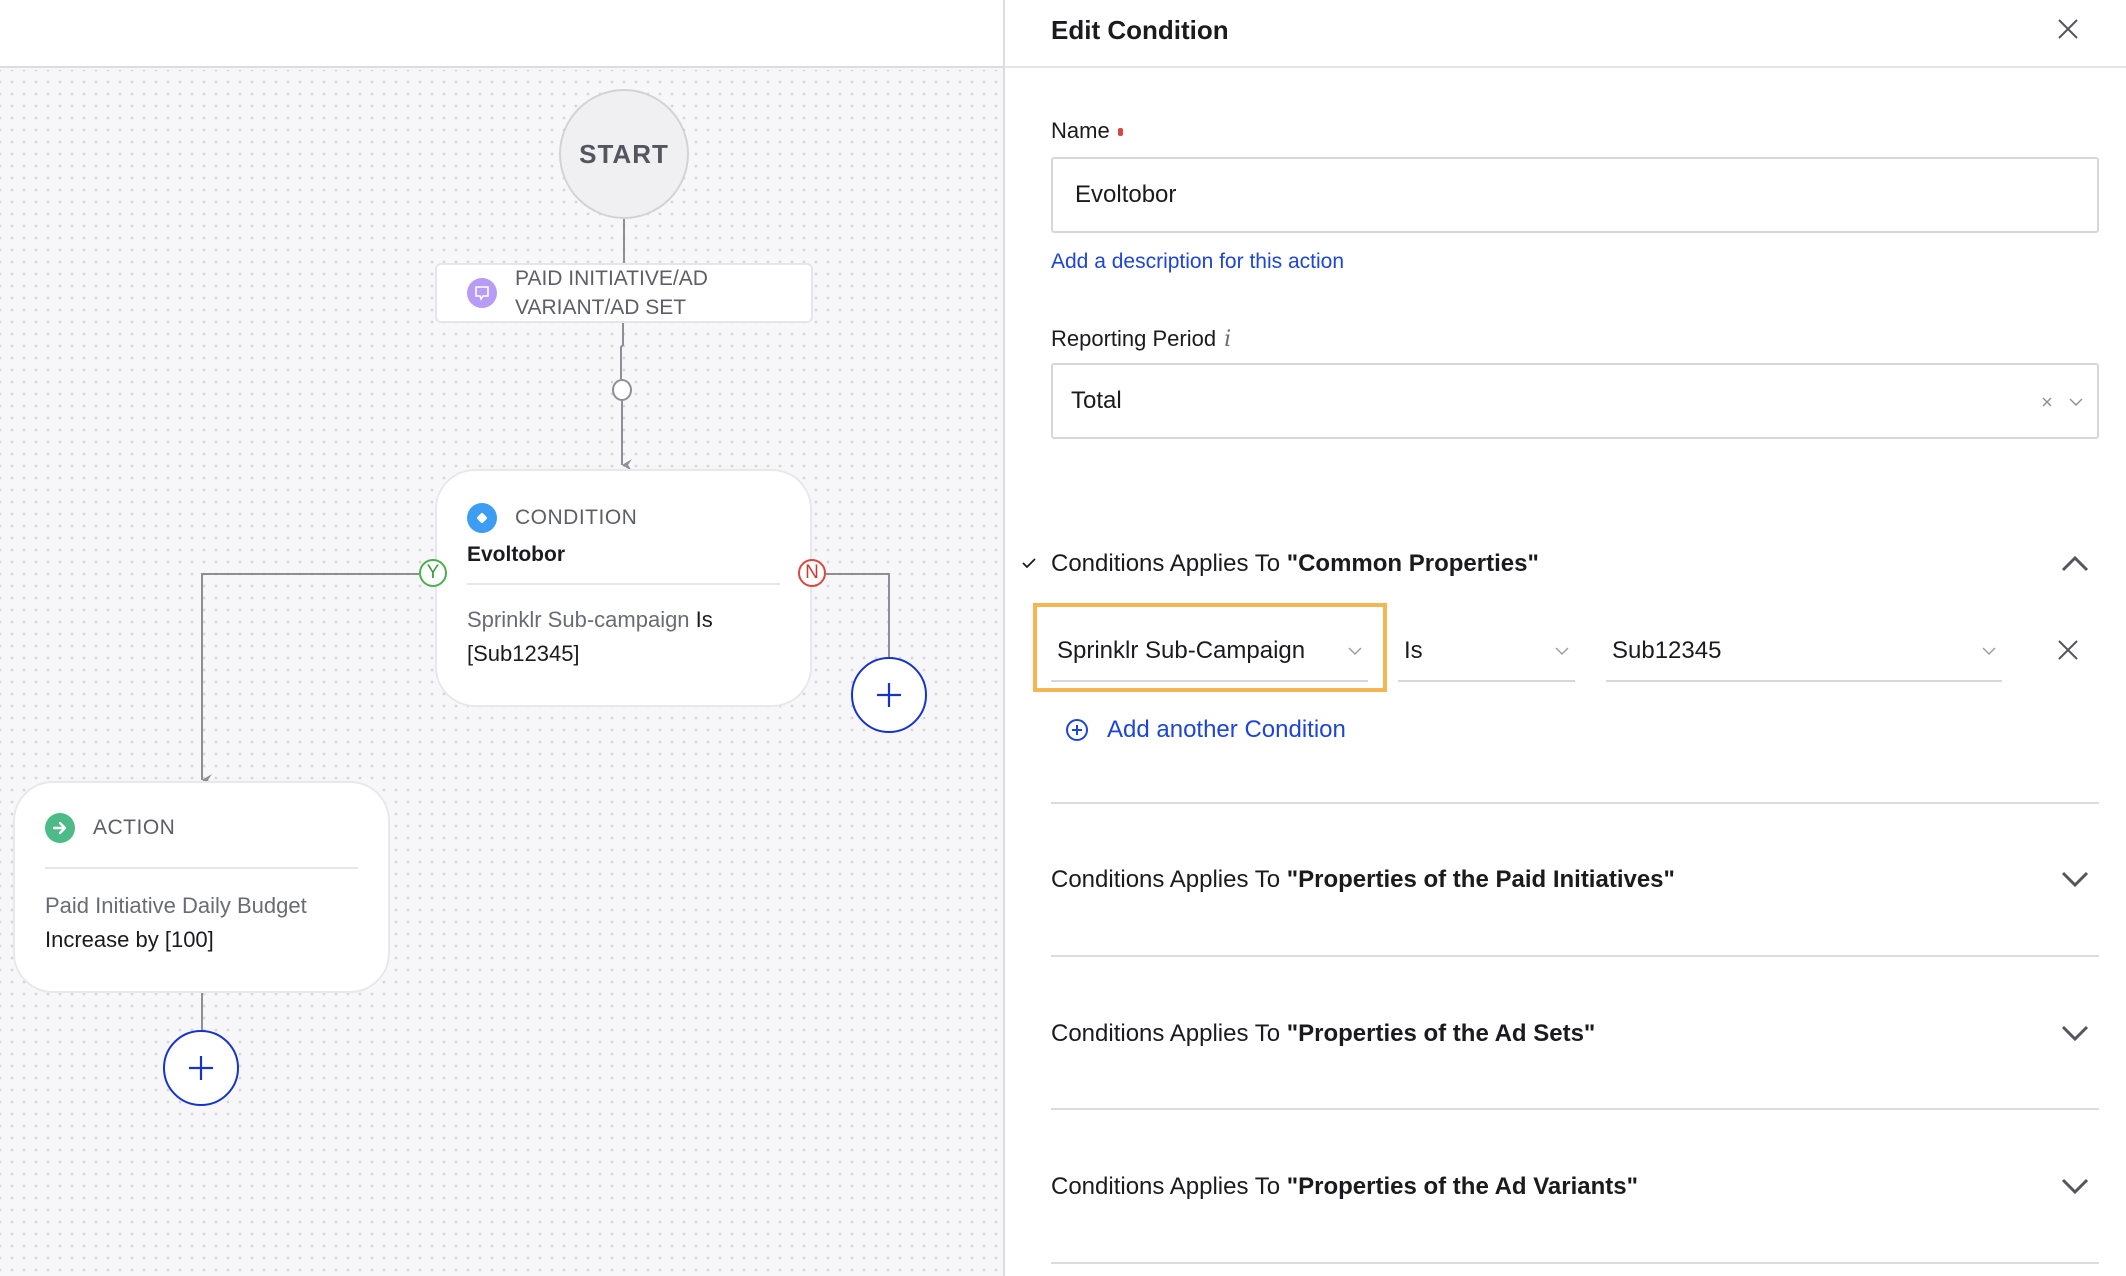  I want to click on reporting-period-select: Total, so click(1575, 401).